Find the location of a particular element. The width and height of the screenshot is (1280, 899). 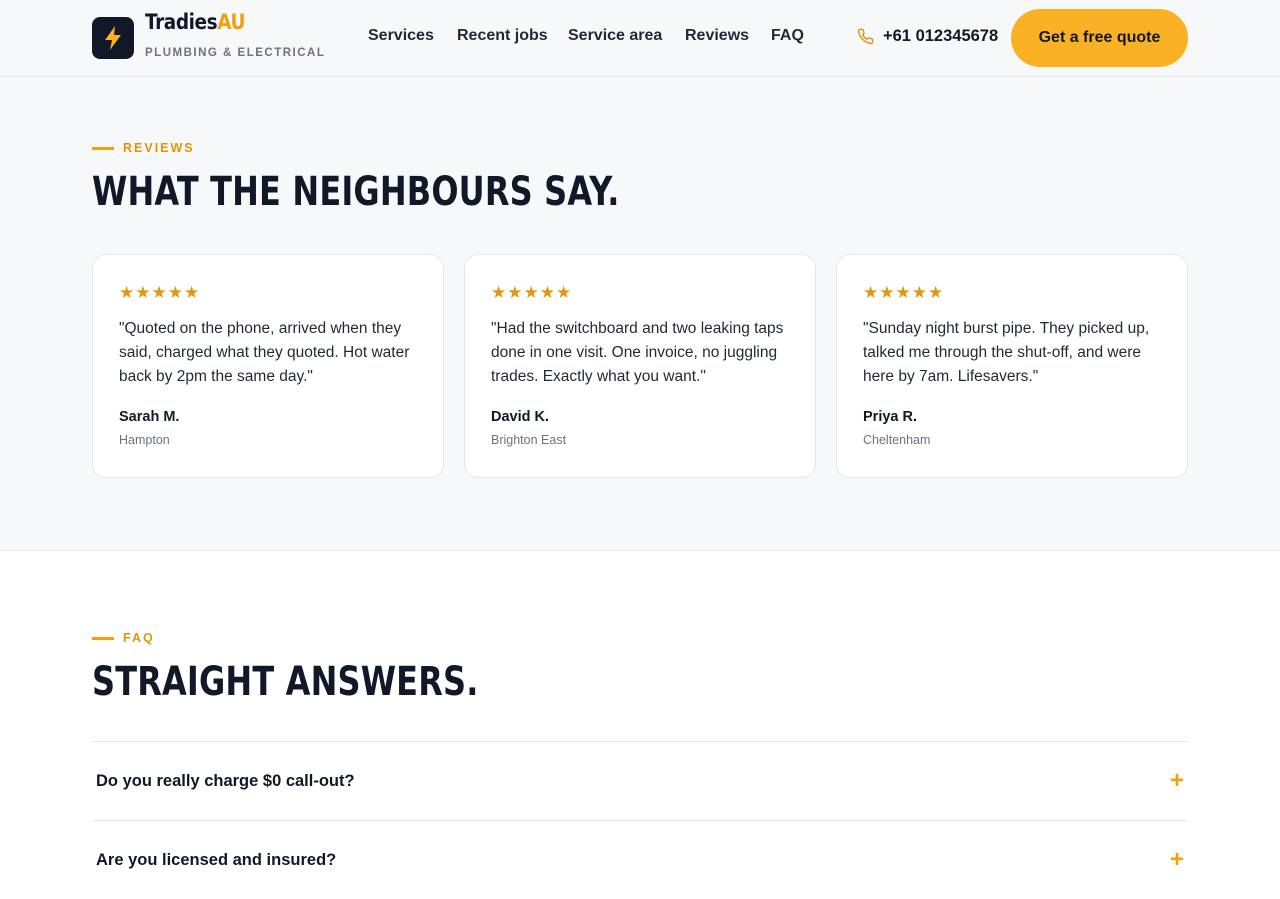

nav-item-recent-jobs: Recent jobs is located at coordinates (502, 36).